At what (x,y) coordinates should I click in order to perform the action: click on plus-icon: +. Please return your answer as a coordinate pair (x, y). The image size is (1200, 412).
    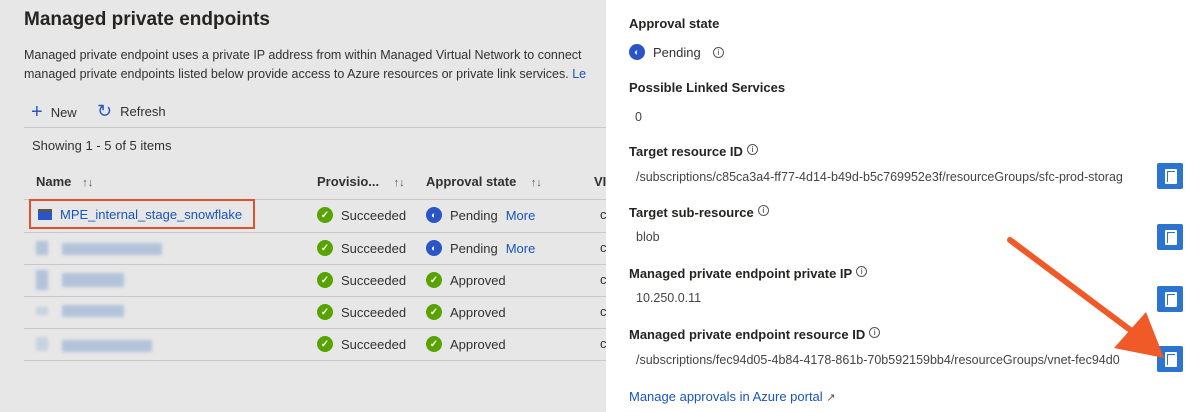
    Looking at the image, I should click on (37, 112).